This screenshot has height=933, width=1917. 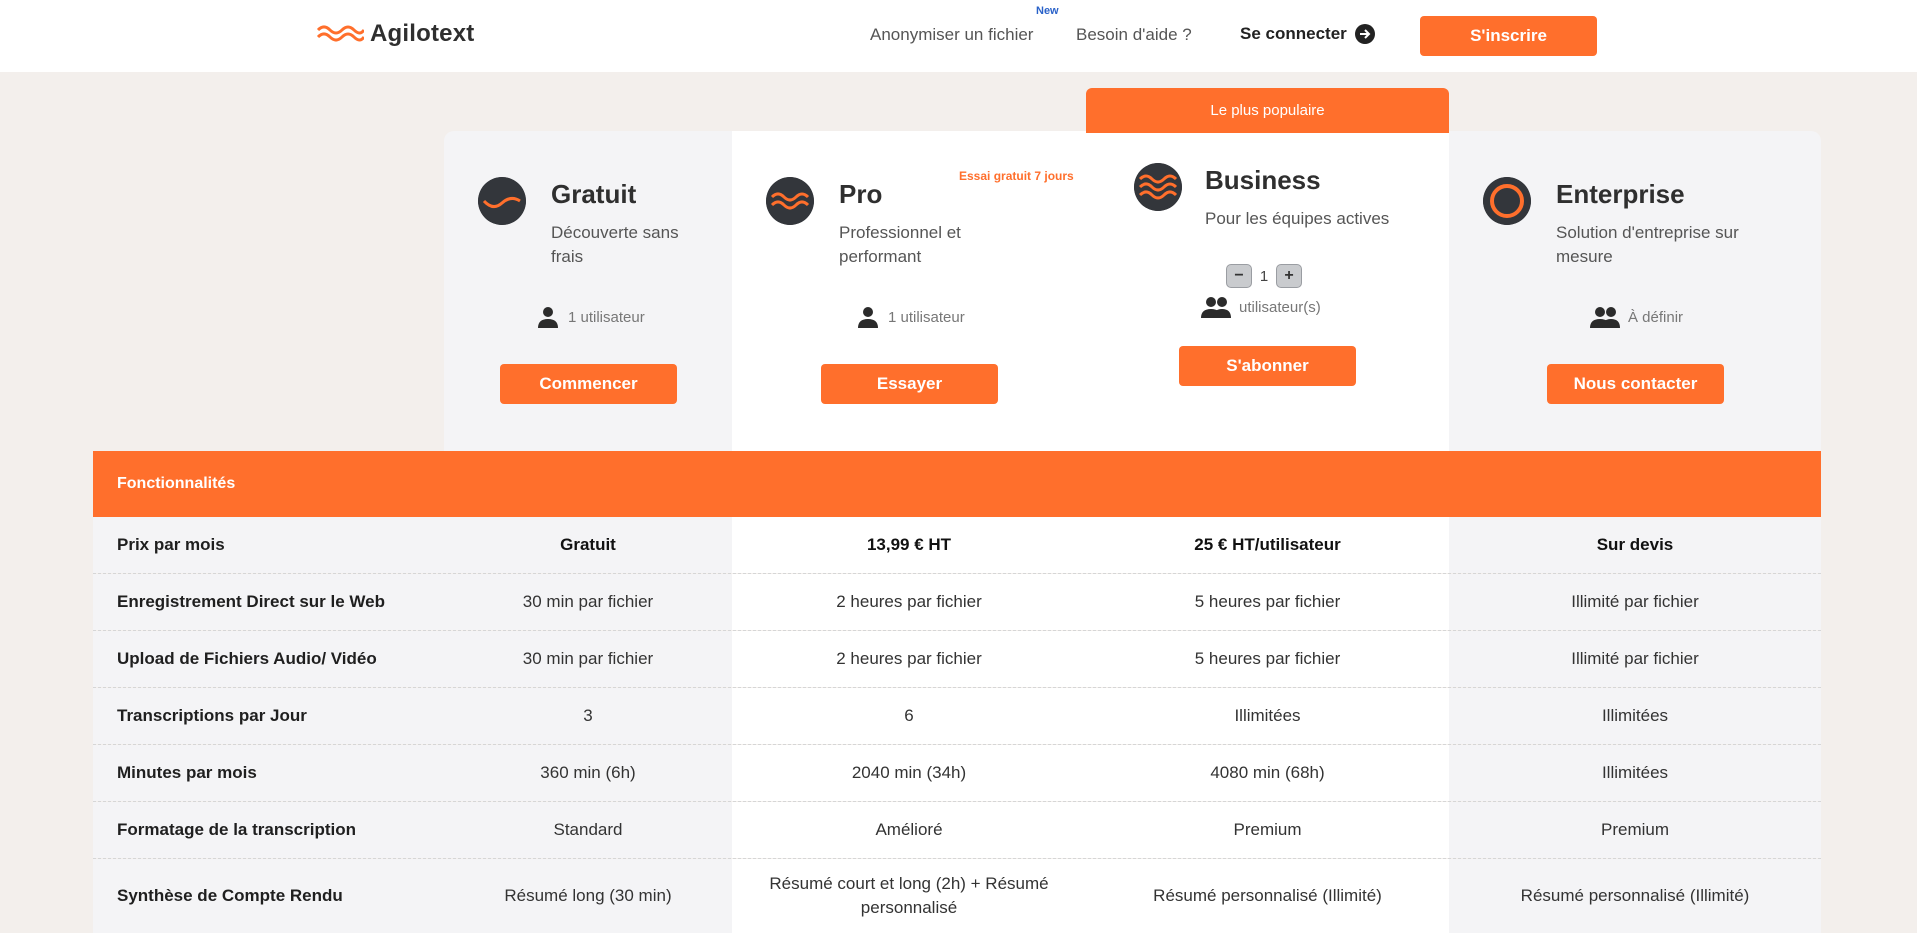 I want to click on enterprise-value: Résumé personnalisé (Illimité), so click(x=1635, y=896).